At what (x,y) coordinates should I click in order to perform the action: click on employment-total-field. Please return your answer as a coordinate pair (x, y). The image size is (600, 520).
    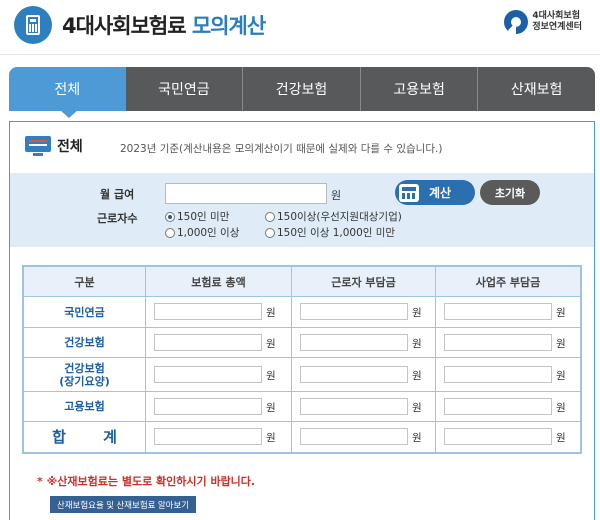
    Looking at the image, I should click on (208, 406).